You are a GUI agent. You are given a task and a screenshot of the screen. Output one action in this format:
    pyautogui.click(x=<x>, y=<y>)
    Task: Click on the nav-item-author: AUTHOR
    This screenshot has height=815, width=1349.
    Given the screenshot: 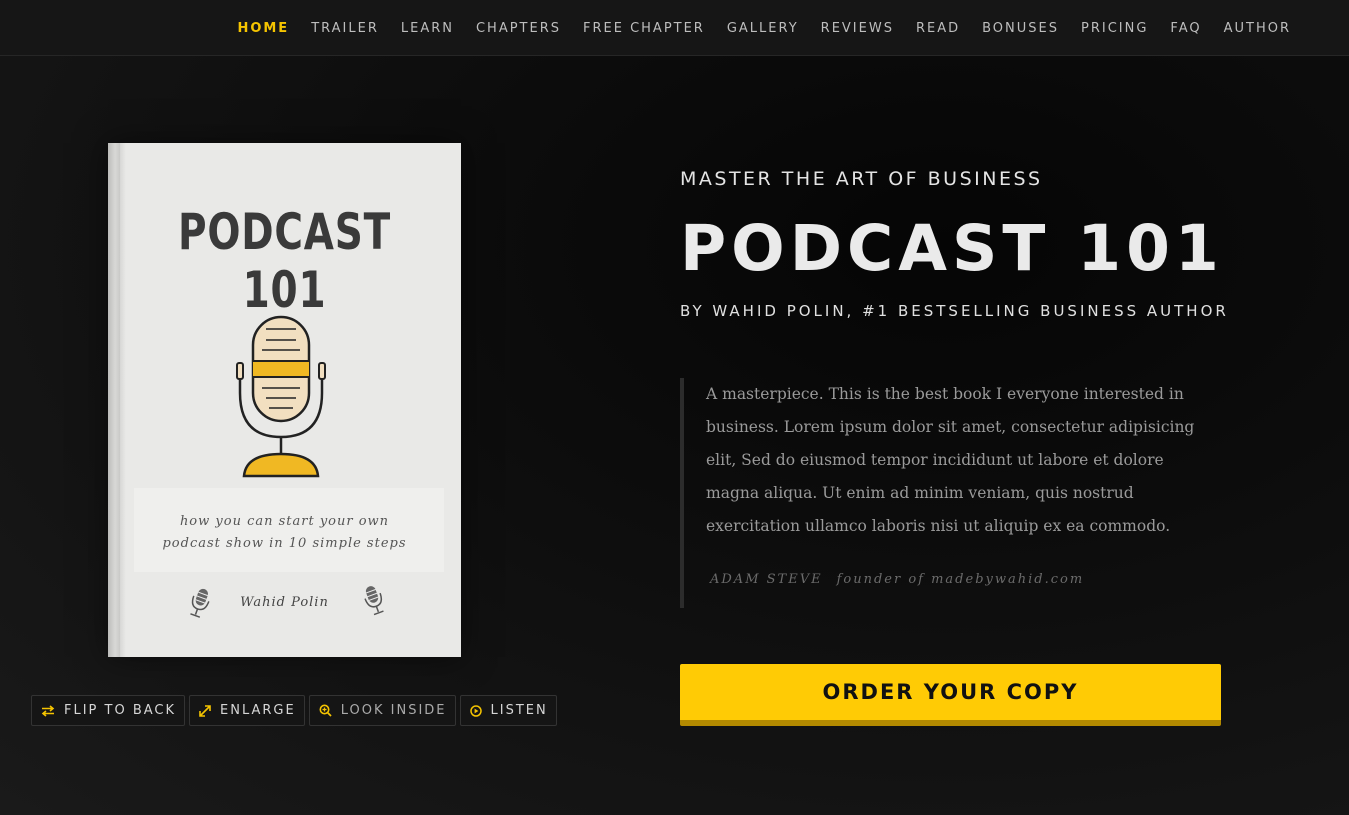 What is the action you would take?
    pyautogui.click(x=1257, y=28)
    